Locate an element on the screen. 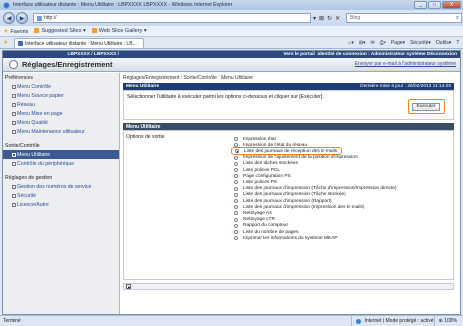  tools-menu-label: Outils is located at coordinates (442, 43).